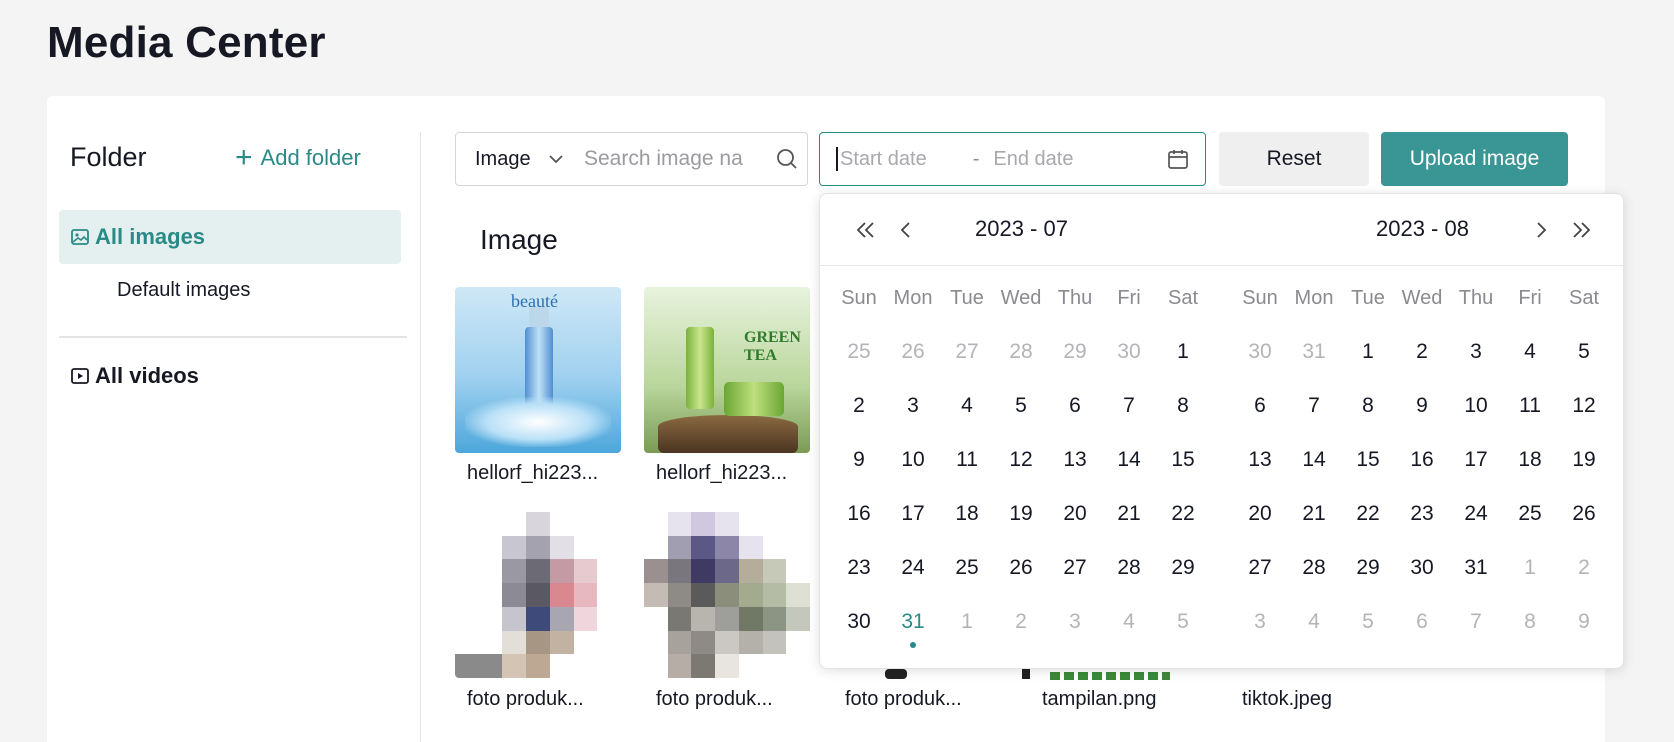 Image resolution: width=1674 pixels, height=742 pixels. What do you see at coordinates (183, 290) in the screenshot?
I see `sidebar-item-default-images: Default images` at bounding box center [183, 290].